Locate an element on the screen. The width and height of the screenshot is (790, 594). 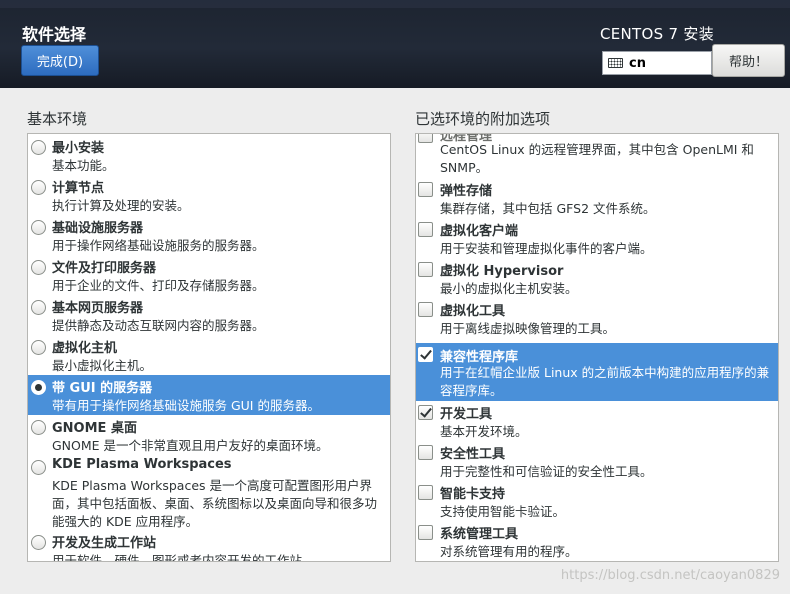
radio-button-selected is located at coordinates (38, 387).